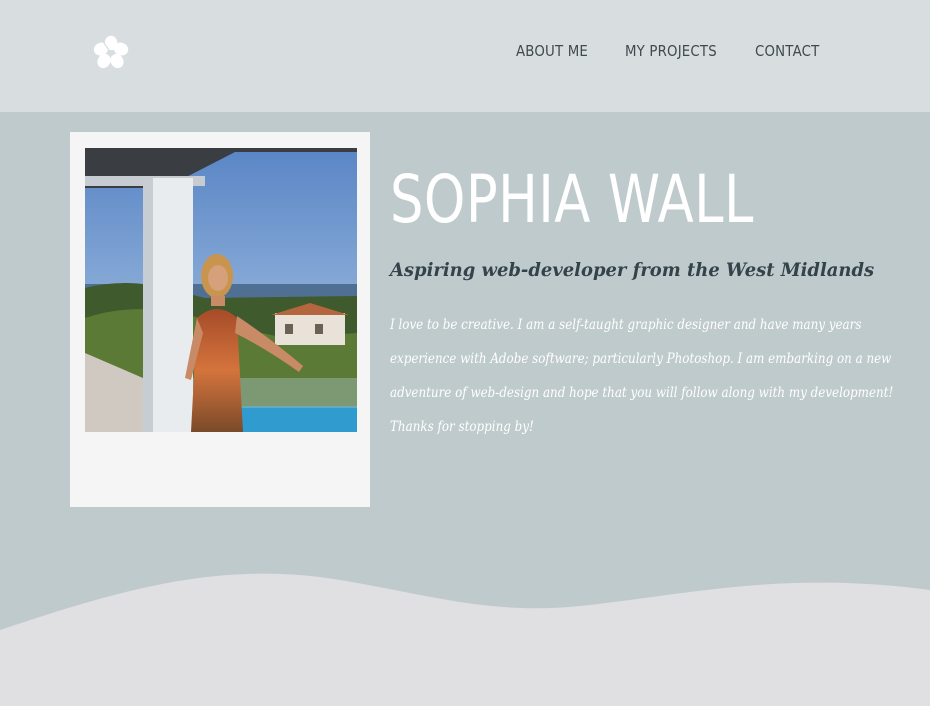  I want to click on main-nav: ABOUT ME MY PROJECTS CONTACT, so click(465, 52).